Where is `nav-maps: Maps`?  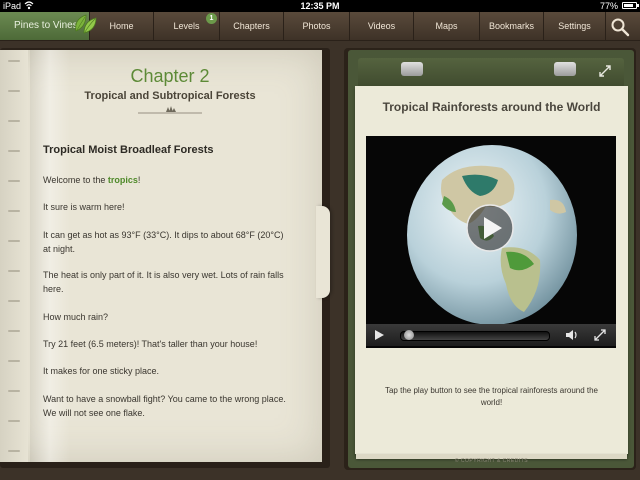 nav-maps: Maps is located at coordinates (447, 26).